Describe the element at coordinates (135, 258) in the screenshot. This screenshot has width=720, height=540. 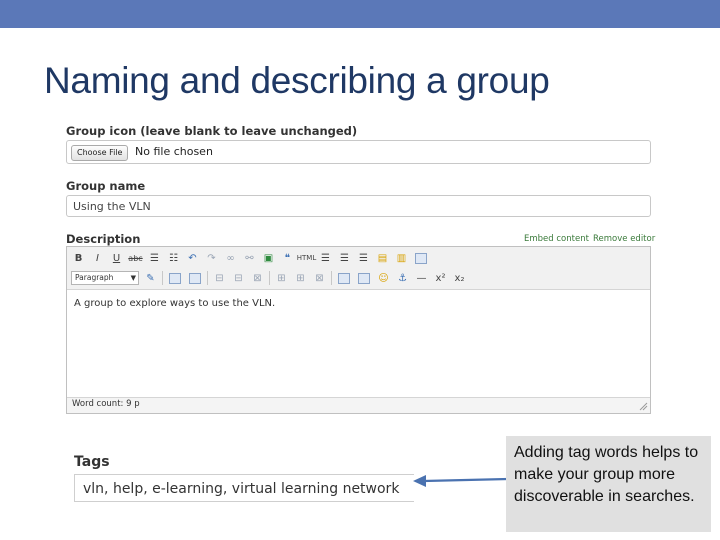
I see `strikethrough-icon: abc` at that location.